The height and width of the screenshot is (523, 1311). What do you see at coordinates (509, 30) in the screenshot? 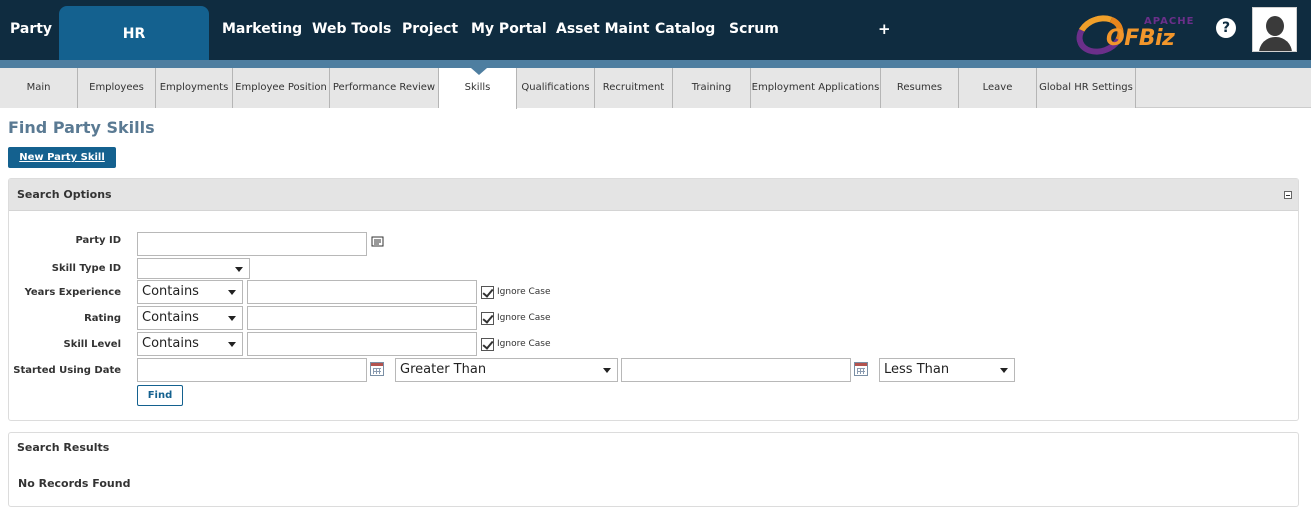
I see `menu-my-portal: My Portal` at bounding box center [509, 30].